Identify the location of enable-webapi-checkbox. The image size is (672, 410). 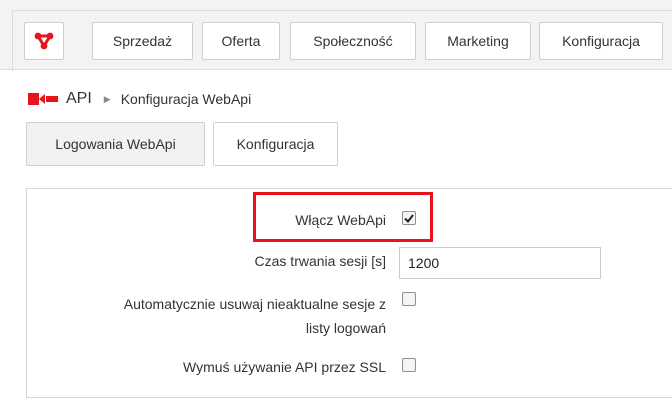
(409, 218).